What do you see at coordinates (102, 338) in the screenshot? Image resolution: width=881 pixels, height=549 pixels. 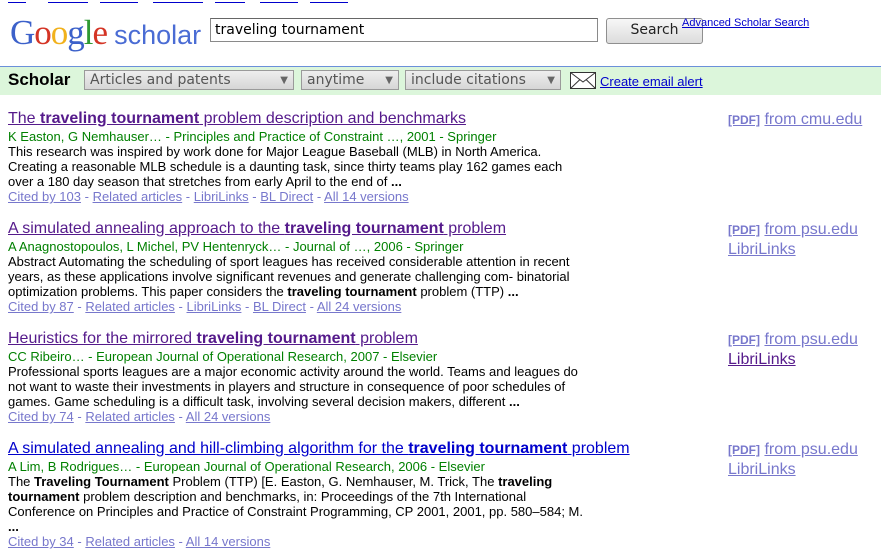 I see `title-text: Heuristics for the mirrored` at bounding box center [102, 338].